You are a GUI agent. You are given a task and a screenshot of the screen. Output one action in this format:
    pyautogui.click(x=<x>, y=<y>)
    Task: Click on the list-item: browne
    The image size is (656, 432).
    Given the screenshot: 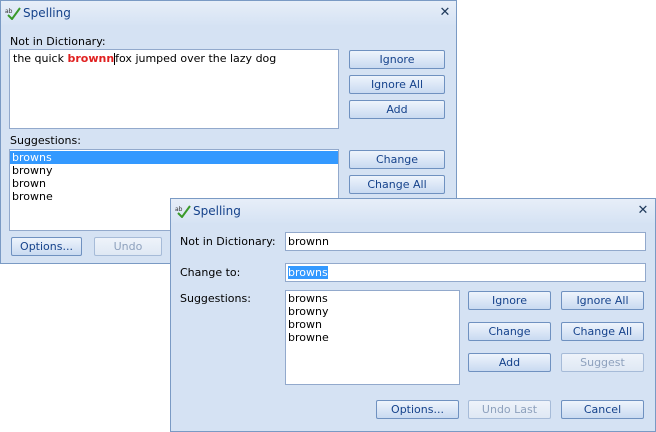 What is the action you would take?
    pyautogui.click(x=372, y=337)
    